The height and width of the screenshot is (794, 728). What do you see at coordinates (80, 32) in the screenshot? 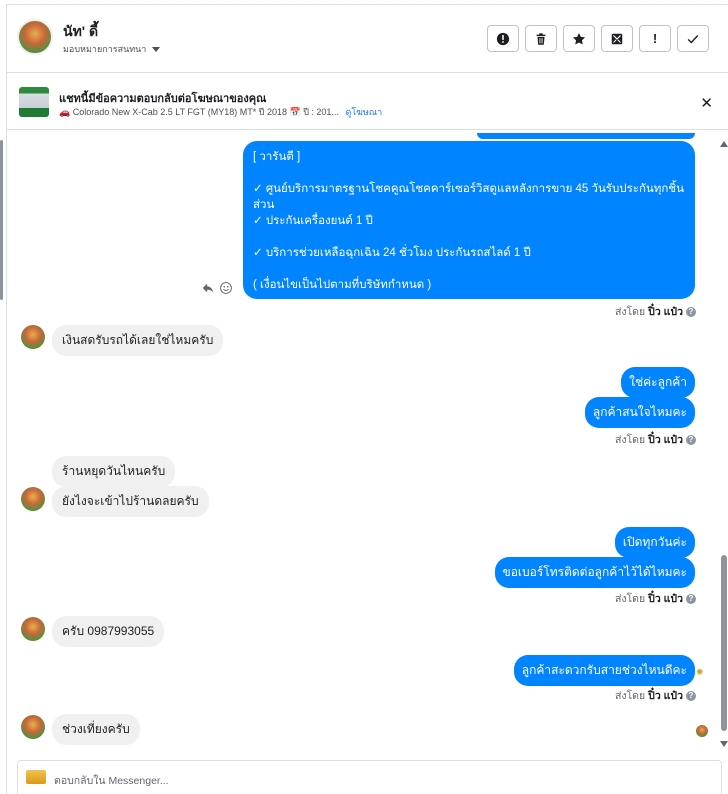
I see `contact-name: นัท' ดี้` at bounding box center [80, 32].